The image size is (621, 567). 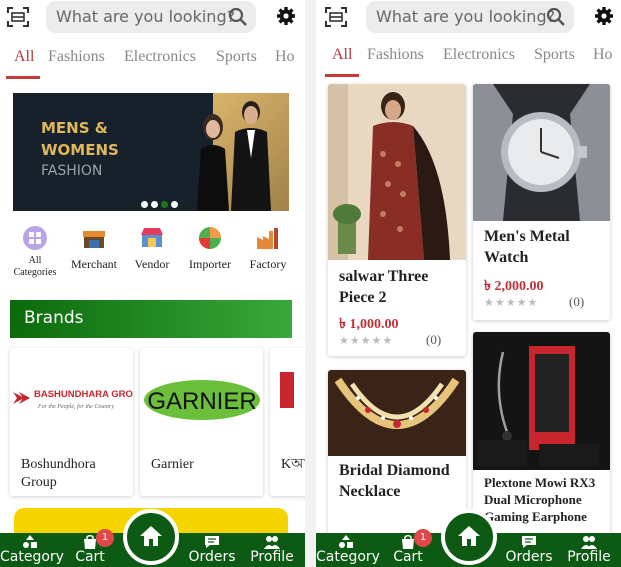 What do you see at coordinates (152, 248) in the screenshot?
I see `category-vendor: Vendor` at bounding box center [152, 248].